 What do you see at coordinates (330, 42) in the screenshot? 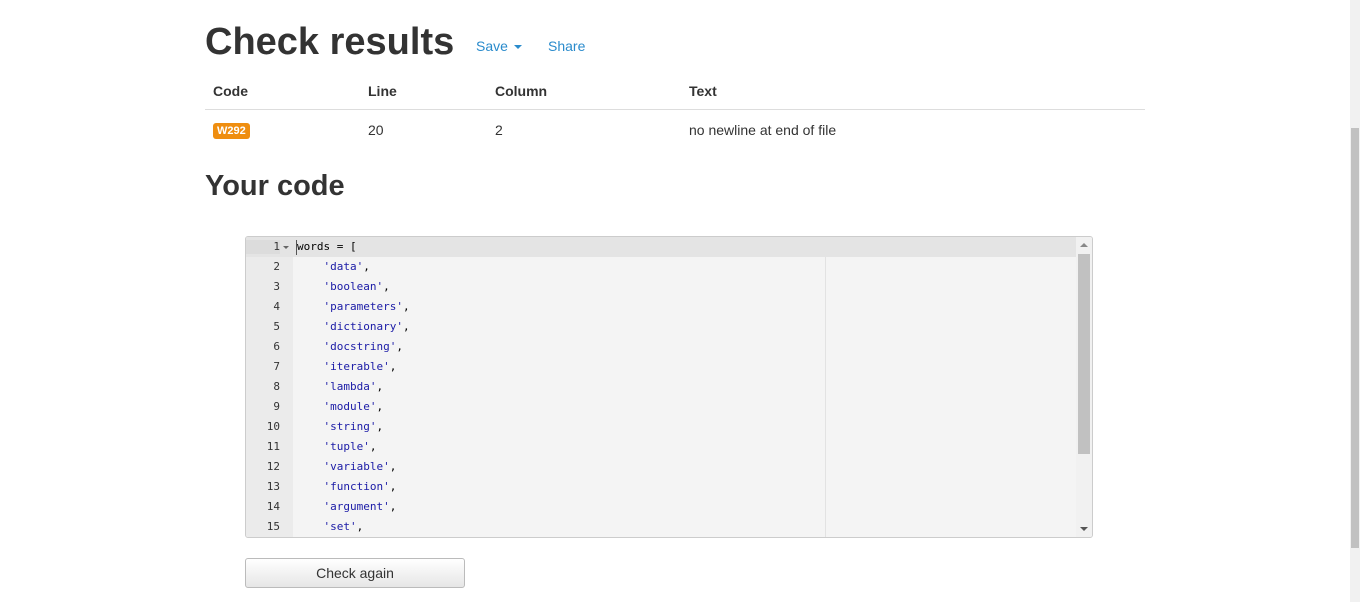
I see `page-title: Check results` at bounding box center [330, 42].